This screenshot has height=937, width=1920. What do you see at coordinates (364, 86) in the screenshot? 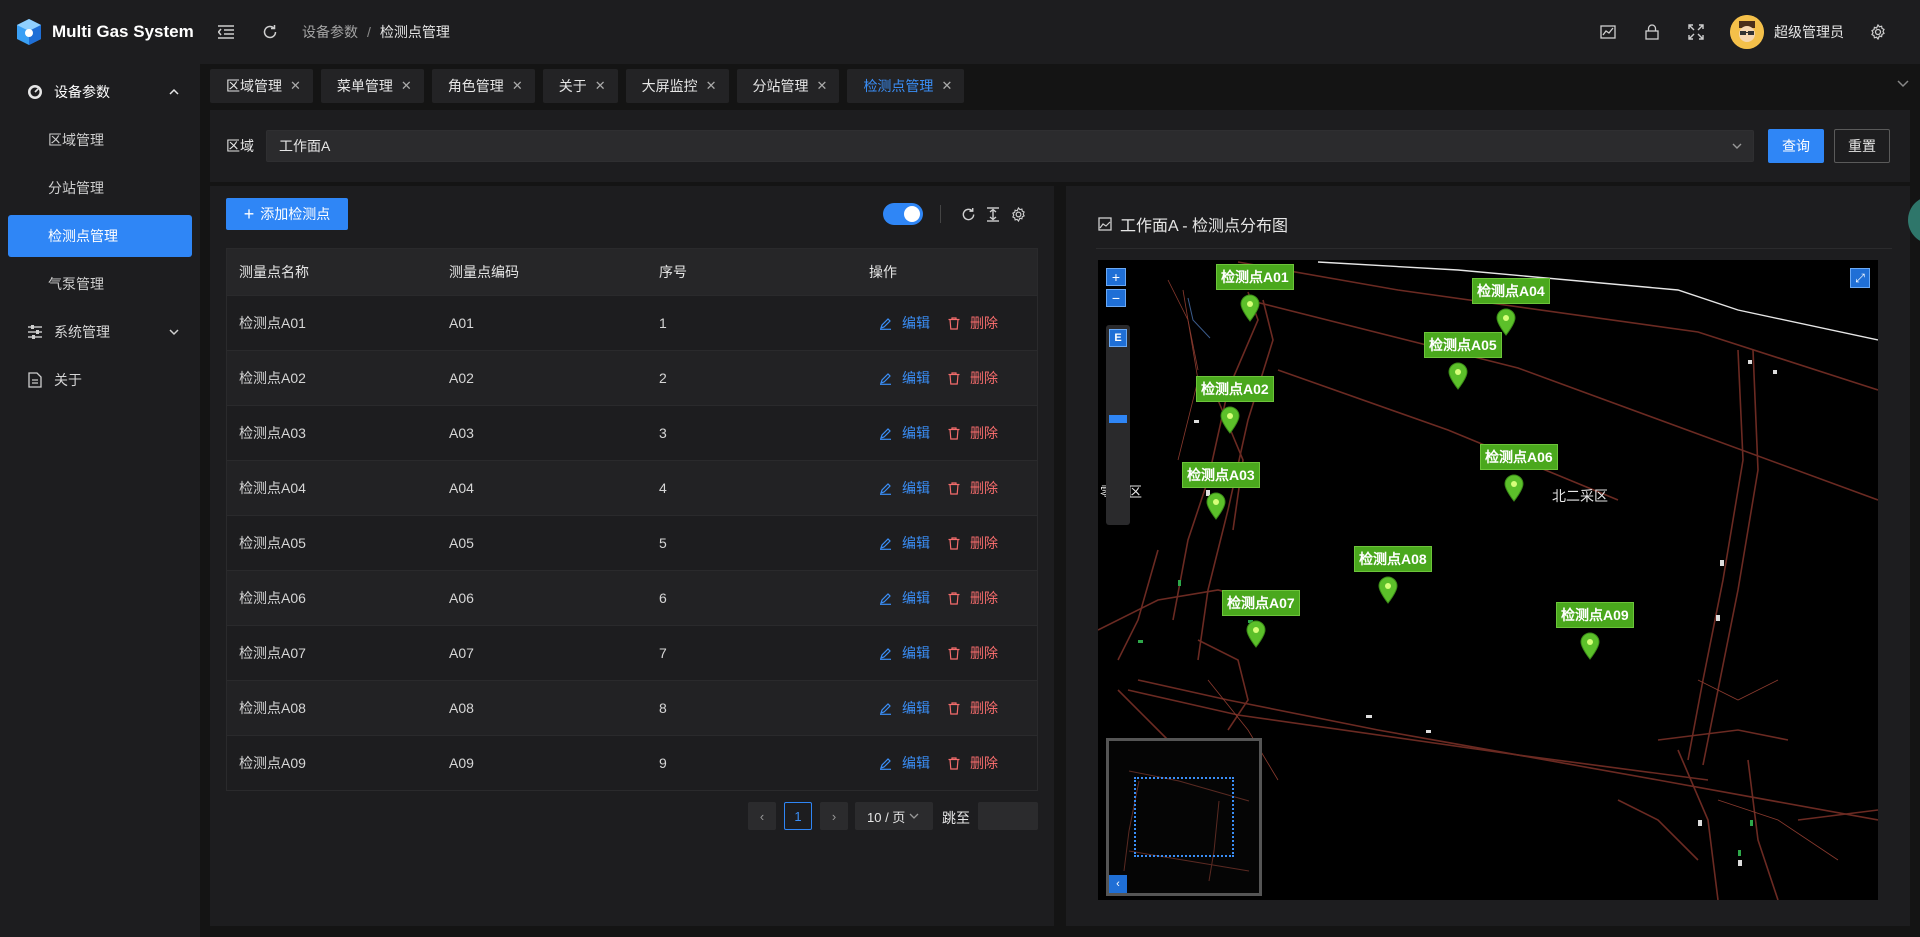
I see `tab-label: 菜单管理` at bounding box center [364, 86].